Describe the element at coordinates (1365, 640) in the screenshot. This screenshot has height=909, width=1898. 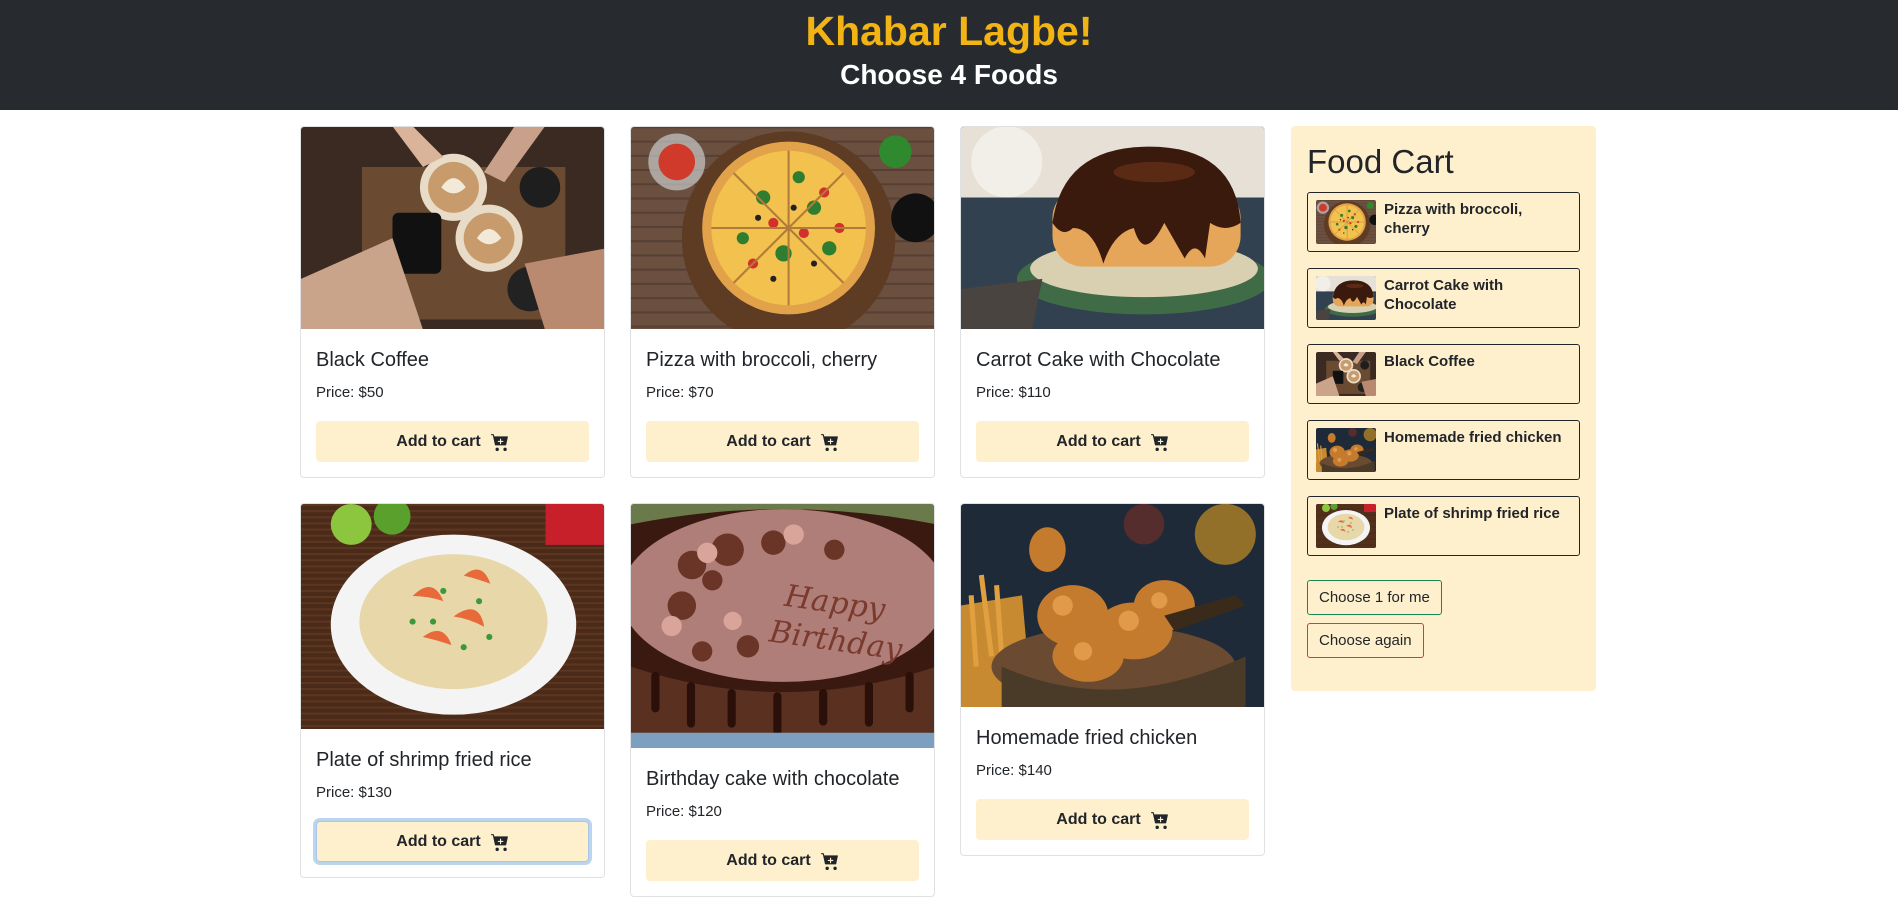
I see `choose-again-button: Choose again` at that location.